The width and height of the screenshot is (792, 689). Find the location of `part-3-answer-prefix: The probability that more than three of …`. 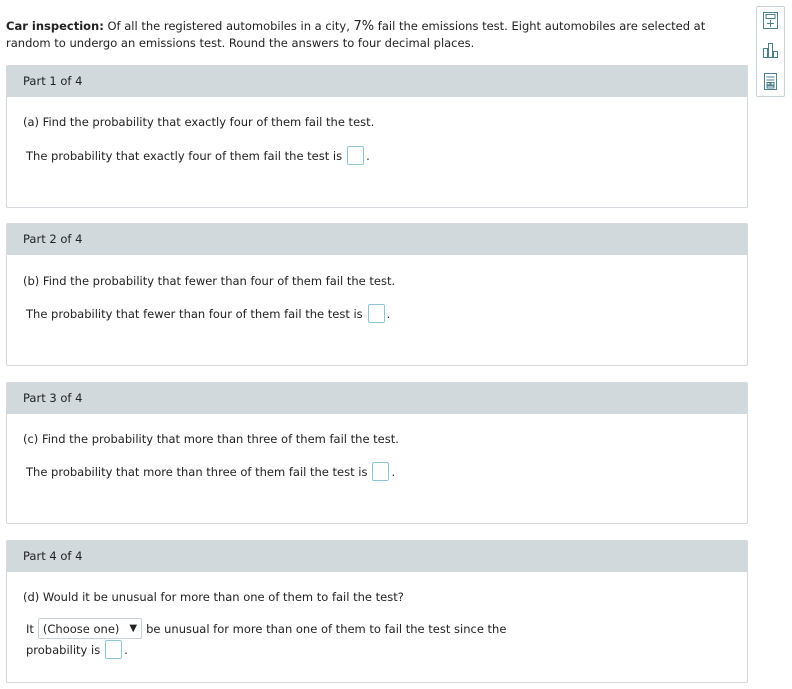

part-3-answer-prefix: The probability that more than three of … is located at coordinates (197, 471).